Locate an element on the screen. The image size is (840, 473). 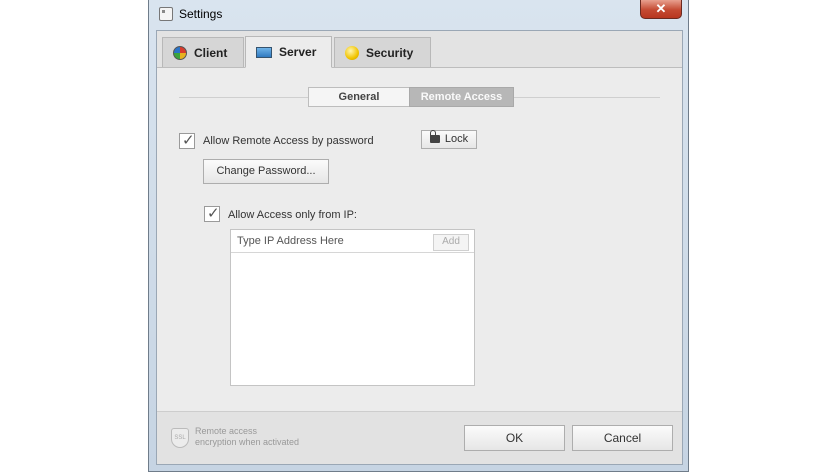
subtab-remote-access: Remote Access is located at coordinates (461, 97).